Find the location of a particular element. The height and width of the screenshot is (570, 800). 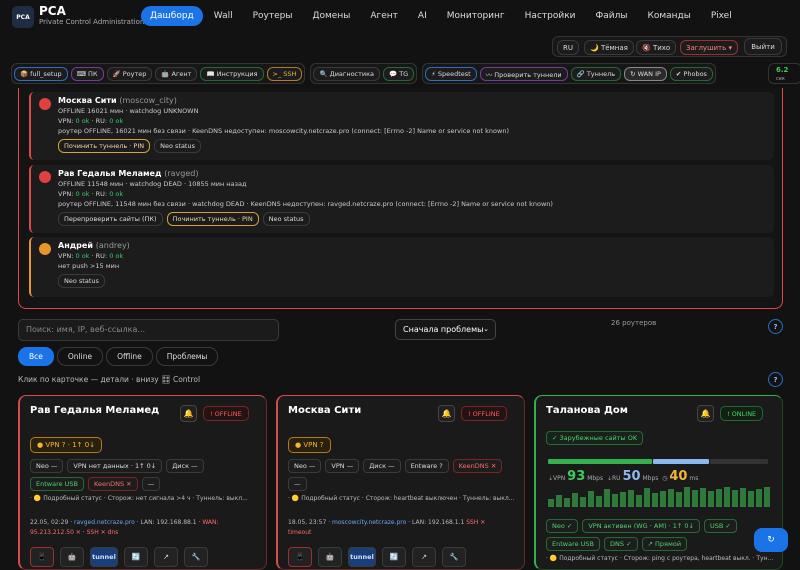

language-button: RU is located at coordinates (568, 47).